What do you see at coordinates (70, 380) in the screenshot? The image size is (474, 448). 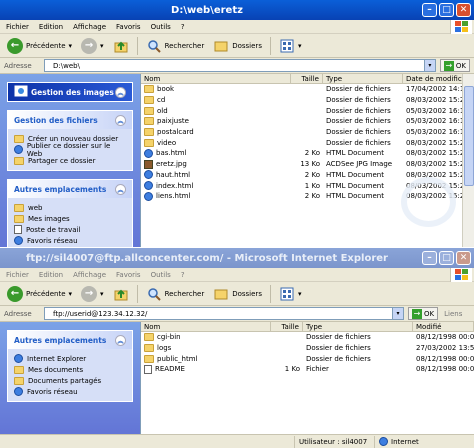 I see `place-shared-documents: Documents partagés` at bounding box center [70, 380].